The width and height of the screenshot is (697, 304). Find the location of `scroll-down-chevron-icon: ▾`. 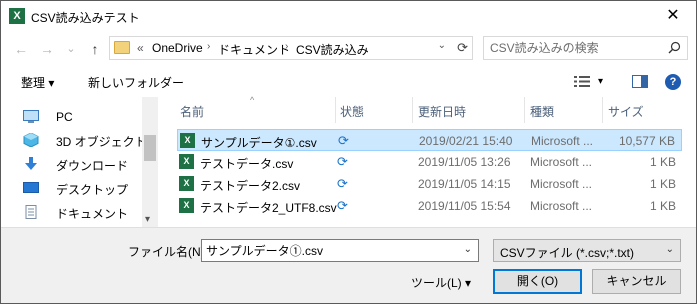

scroll-down-chevron-icon: ▾ is located at coordinates (147, 219).